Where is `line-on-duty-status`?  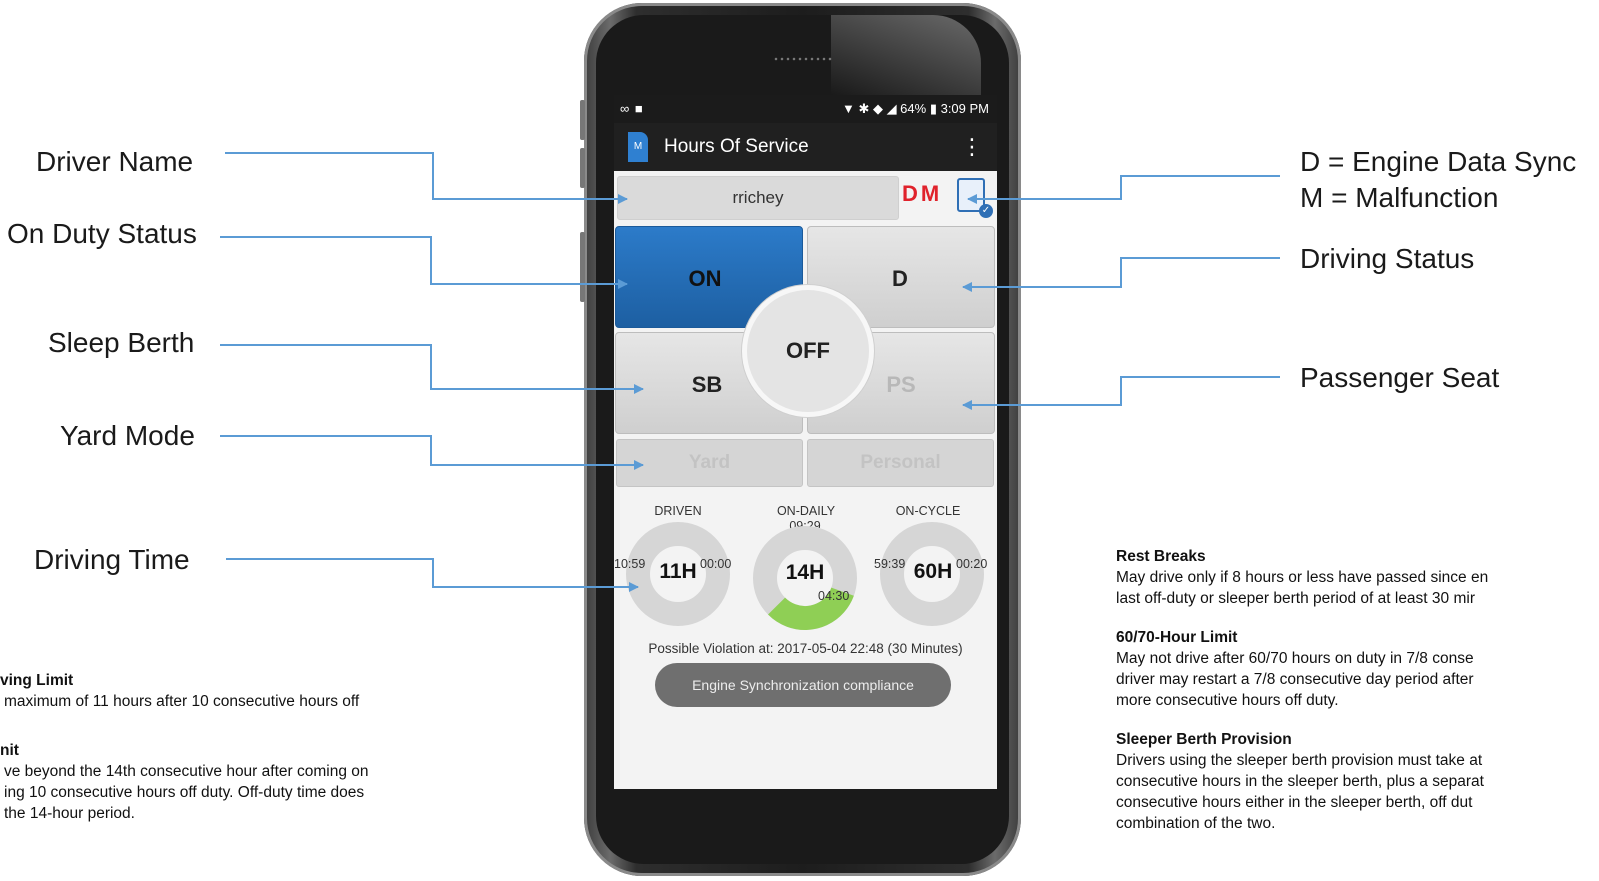 line-on-duty-status is located at coordinates (424, 262).